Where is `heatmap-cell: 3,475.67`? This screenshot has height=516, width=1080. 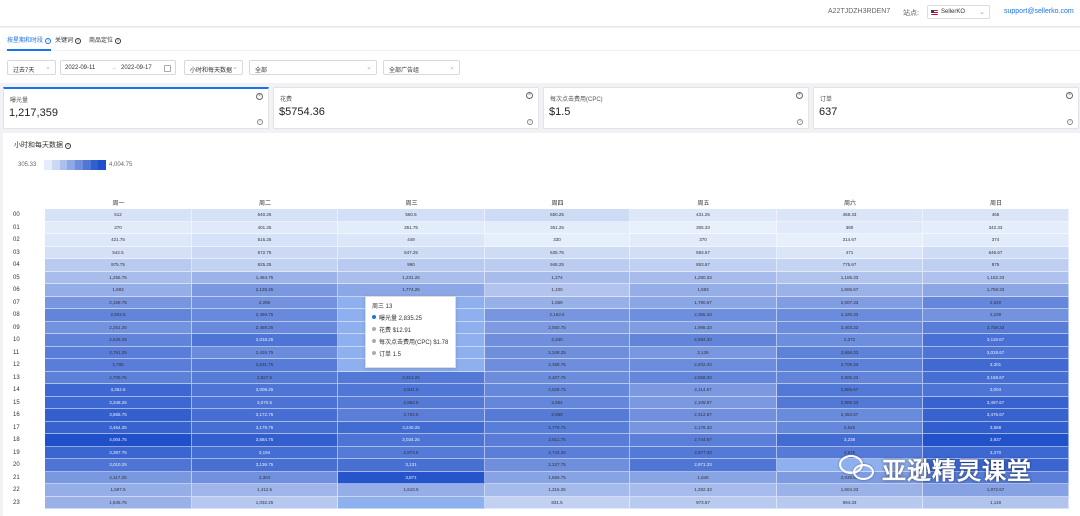 heatmap-cell: 3,475.67 is located at coordinates (996, 415).